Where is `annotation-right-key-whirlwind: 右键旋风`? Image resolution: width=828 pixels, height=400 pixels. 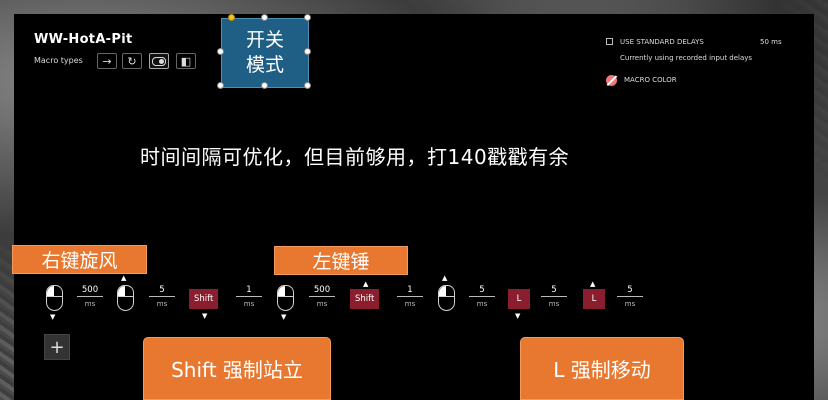 annotation-right-key-whirlwind: 右键旋风 is located at coordinates (79, 259).